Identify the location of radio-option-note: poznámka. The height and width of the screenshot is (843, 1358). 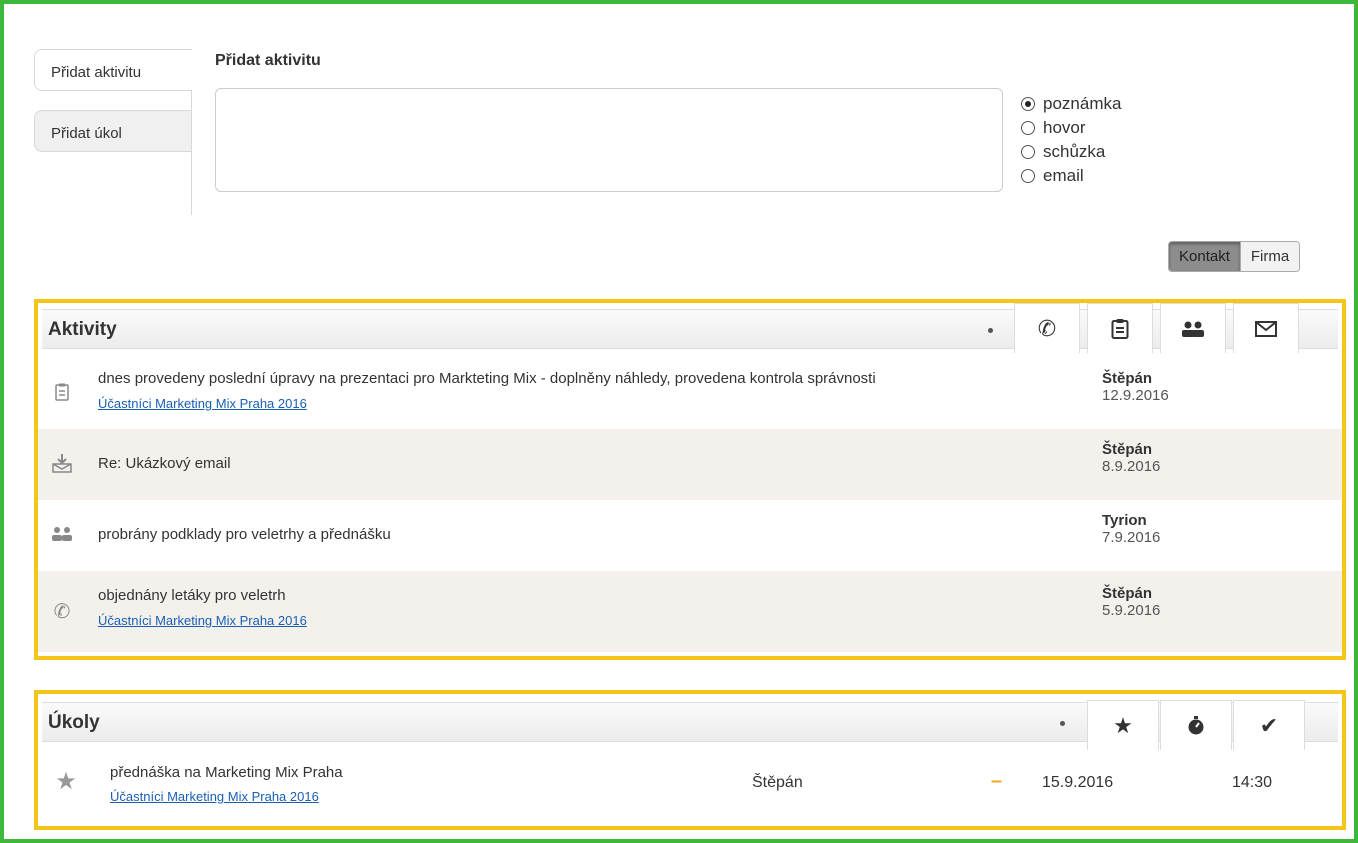
(1071, 104).